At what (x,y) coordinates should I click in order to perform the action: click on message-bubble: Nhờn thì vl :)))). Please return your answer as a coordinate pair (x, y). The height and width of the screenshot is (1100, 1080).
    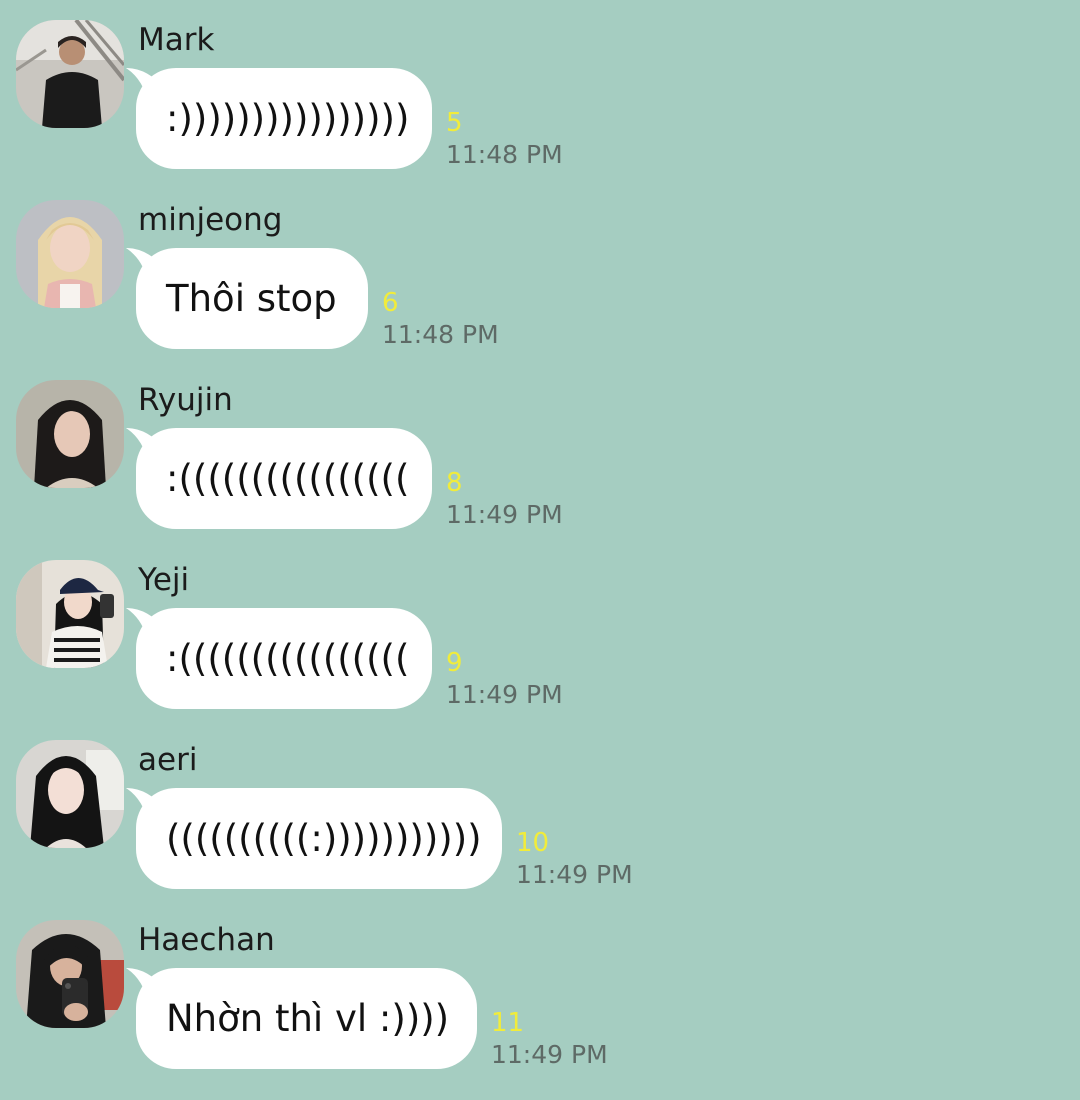
    Looking at the image, I should click on (306, 1018).